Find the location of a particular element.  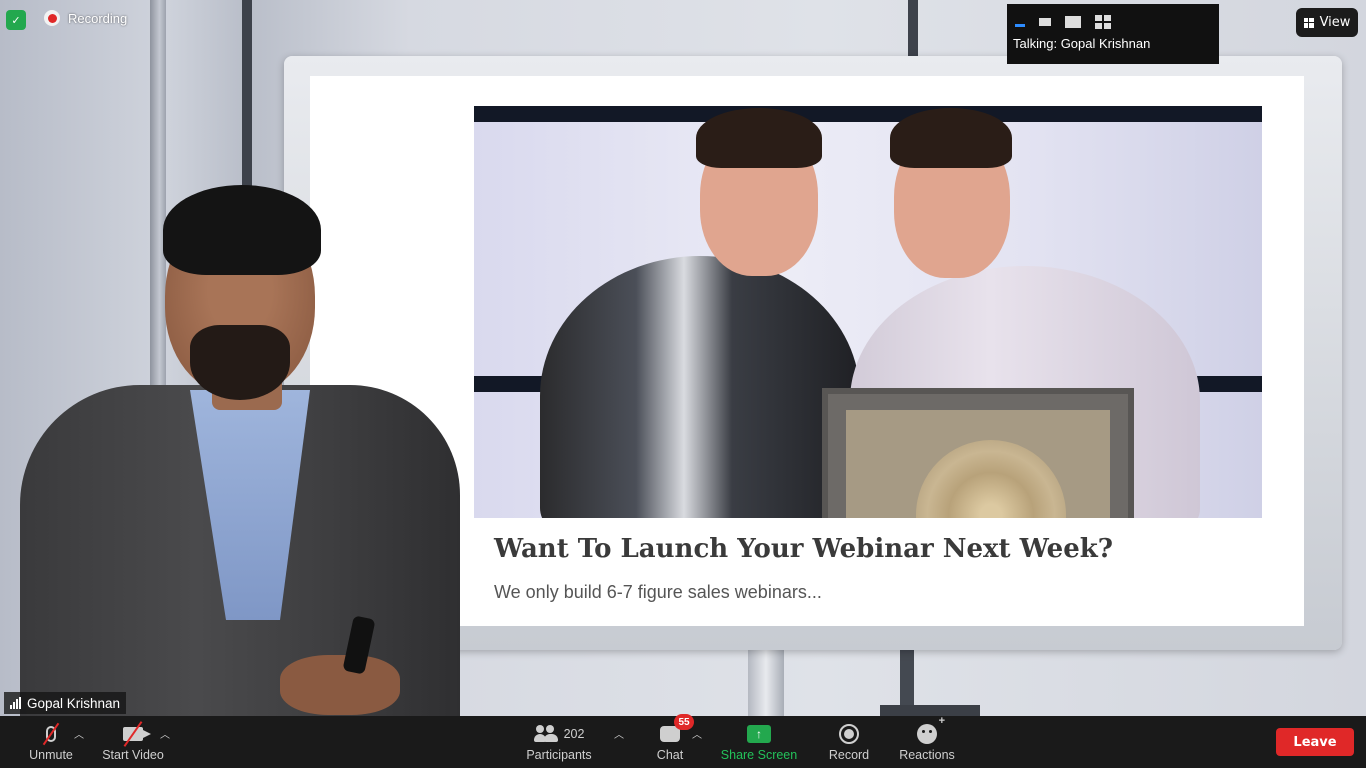

start-video-button: Start Video is located at coordinates (133, 742).